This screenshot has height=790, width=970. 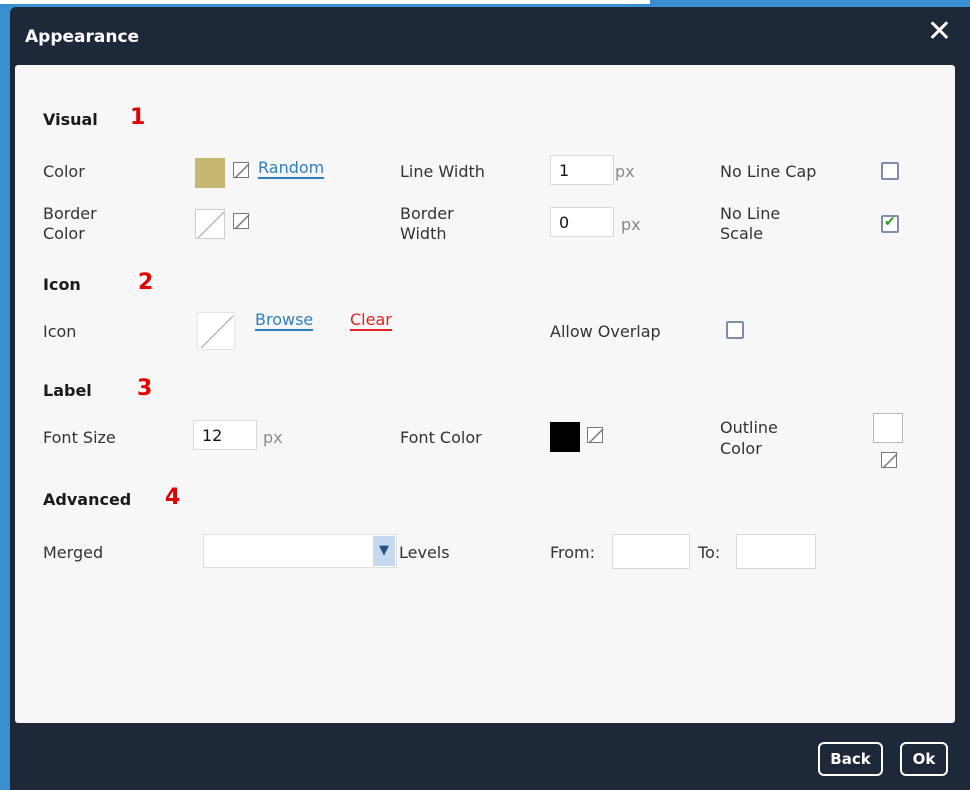 I want to click on border-width-input, so click(x=582, y=222).